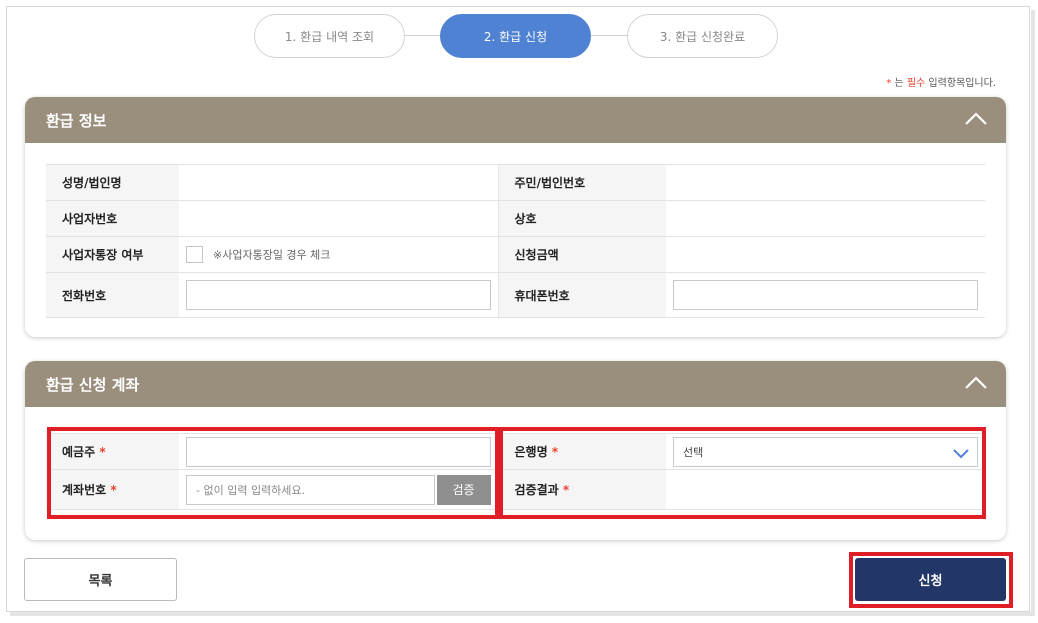 This screenshot has width=1038, height=623. I want to click on frame-shadow-right, so click(1033, 312).